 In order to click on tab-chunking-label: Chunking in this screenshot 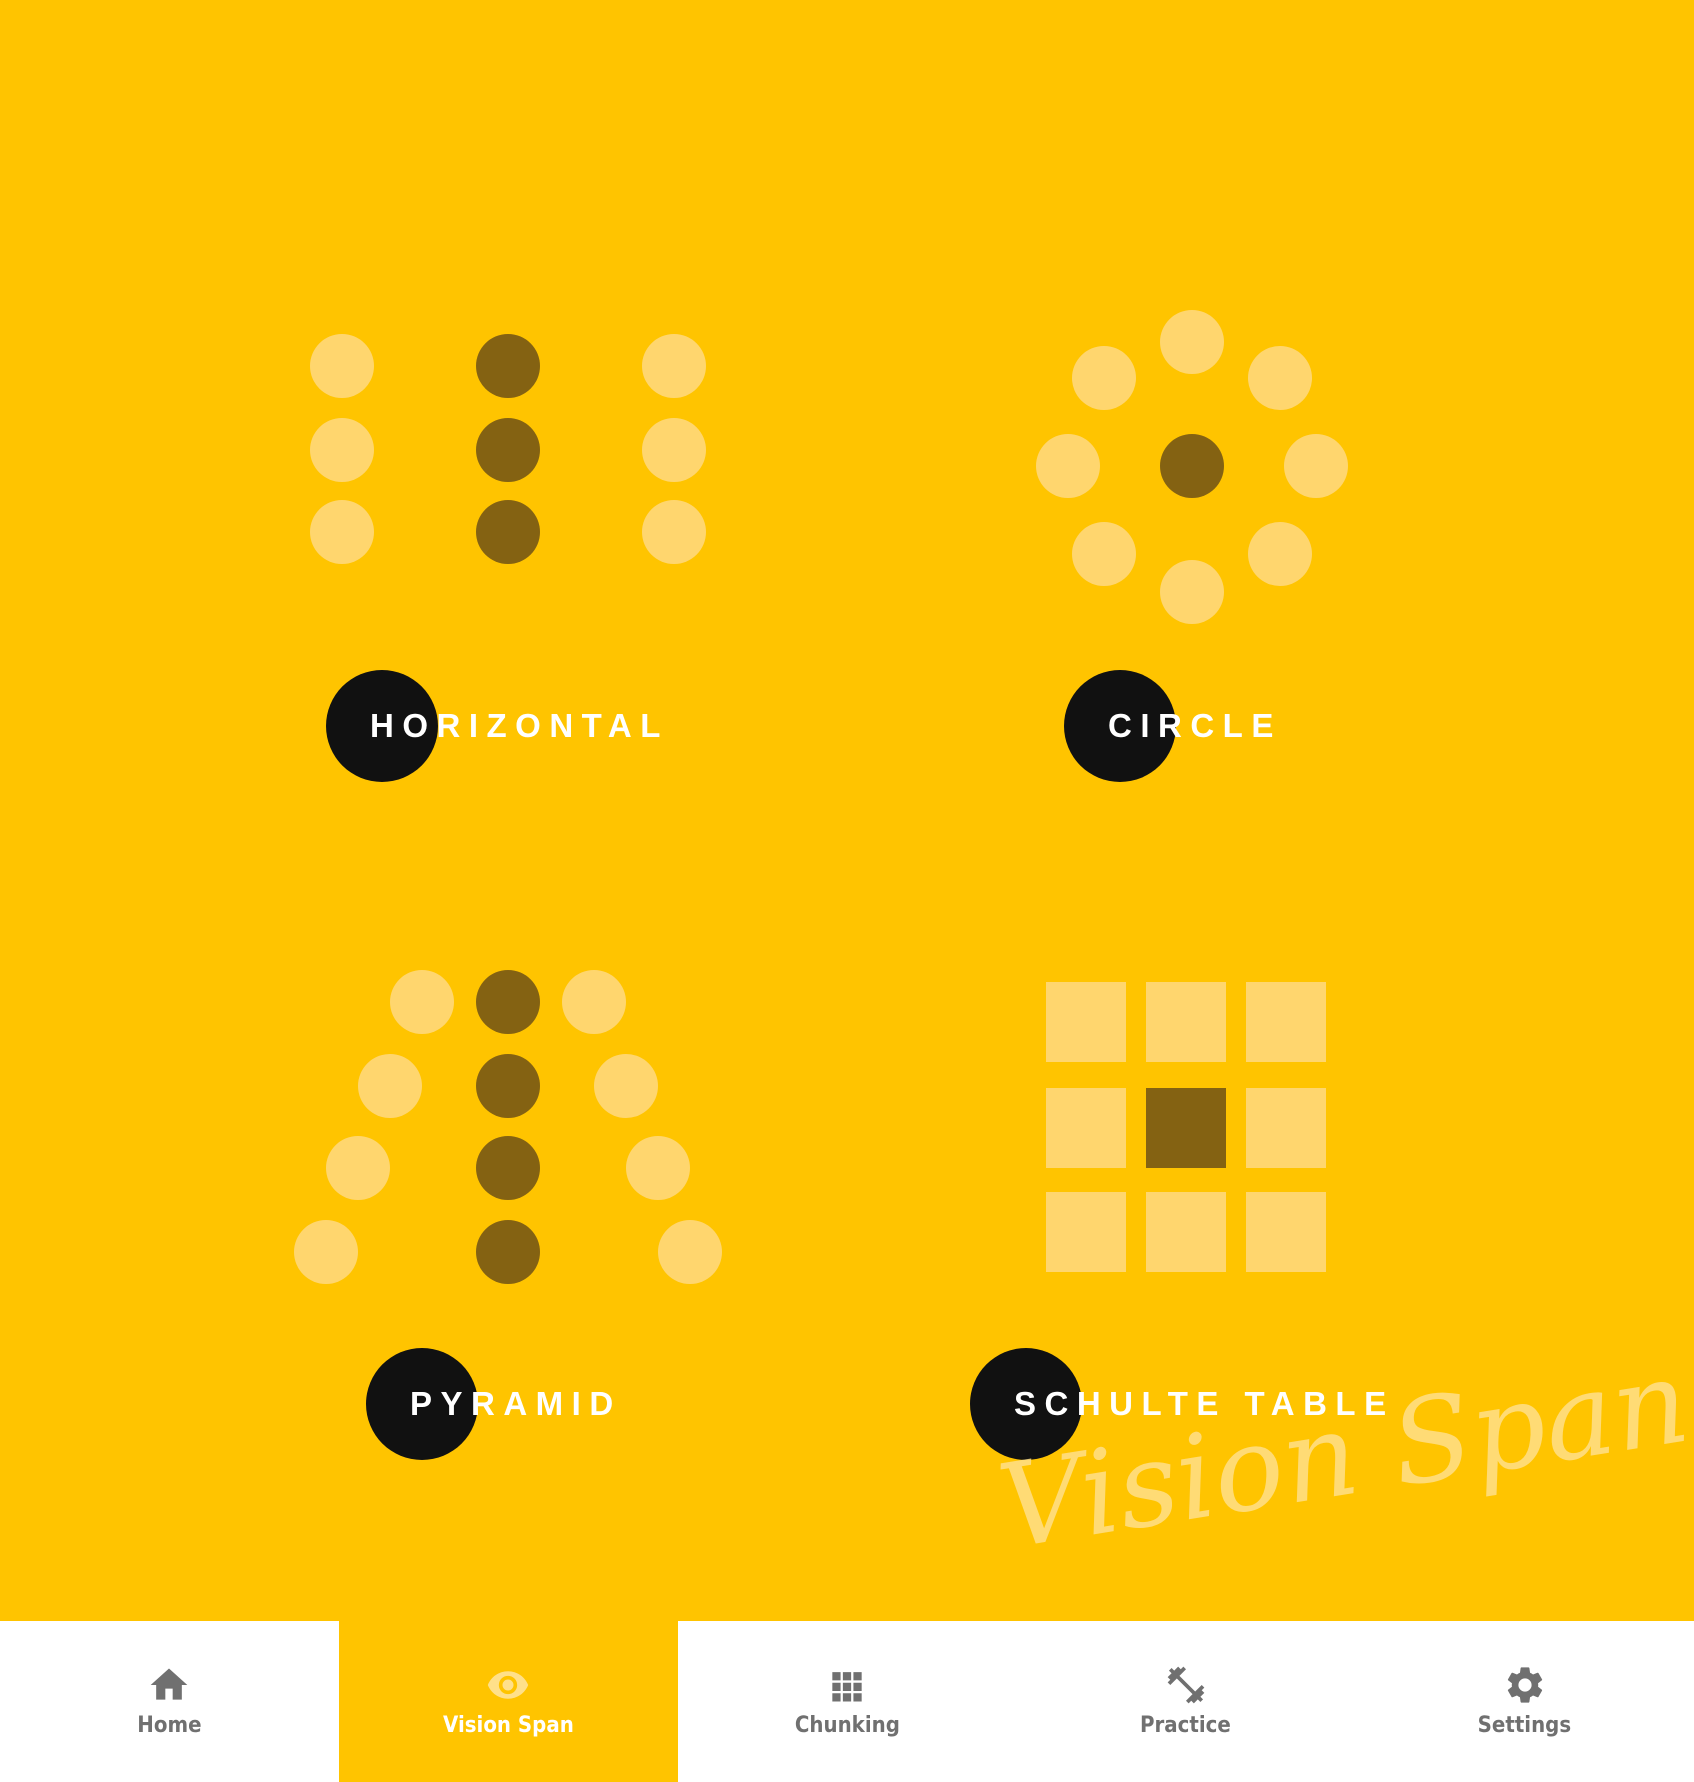, I will do `click(847, 1725)`.